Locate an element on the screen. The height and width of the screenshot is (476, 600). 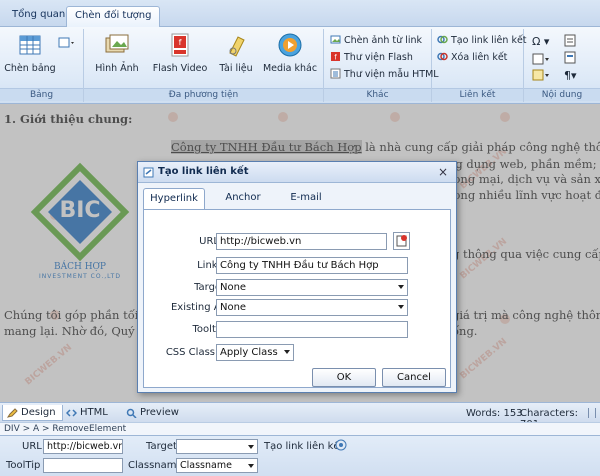
image-link-label: Chèn ảnh từ link is located at coordinates (383, 40).